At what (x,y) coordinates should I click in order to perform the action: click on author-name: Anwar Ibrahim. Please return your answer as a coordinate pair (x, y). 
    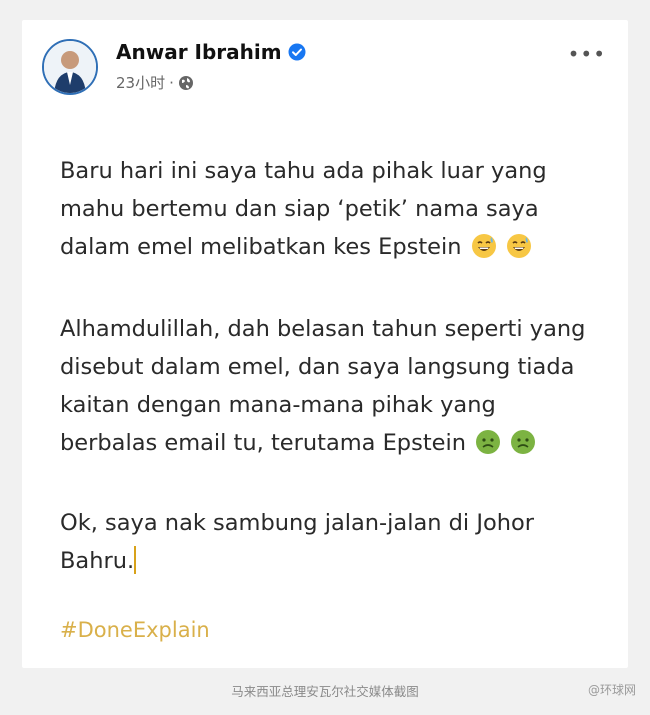
    Looking at the image, I should click on (199, 52).